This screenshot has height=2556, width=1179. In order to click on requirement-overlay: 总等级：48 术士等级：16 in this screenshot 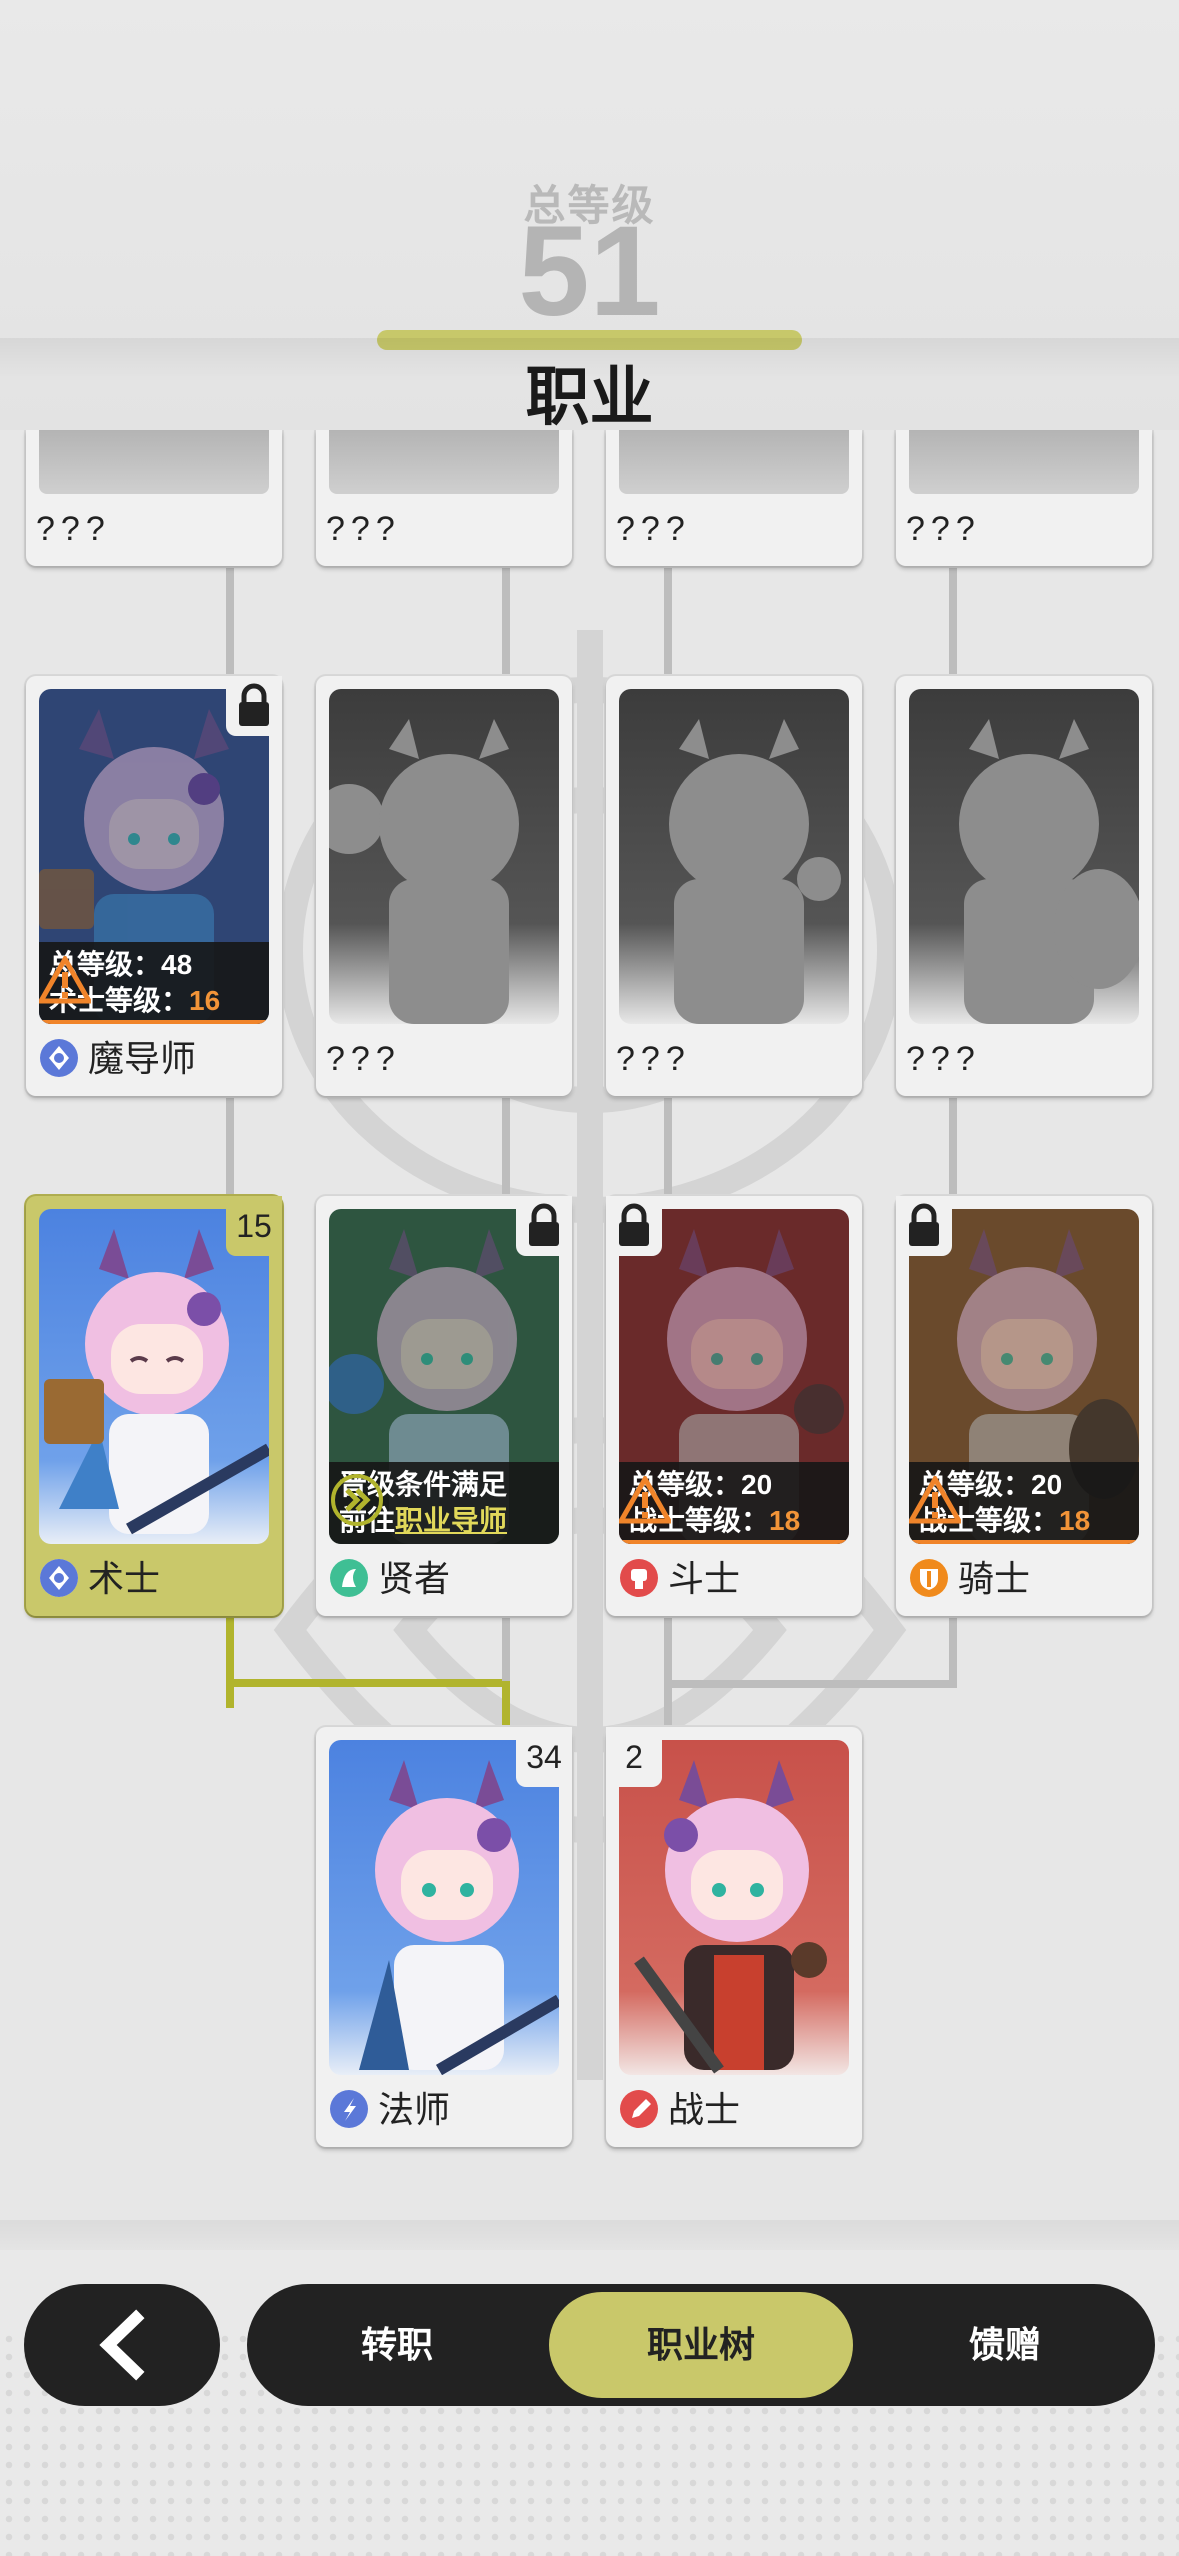, I will do `click(154, 983)`.